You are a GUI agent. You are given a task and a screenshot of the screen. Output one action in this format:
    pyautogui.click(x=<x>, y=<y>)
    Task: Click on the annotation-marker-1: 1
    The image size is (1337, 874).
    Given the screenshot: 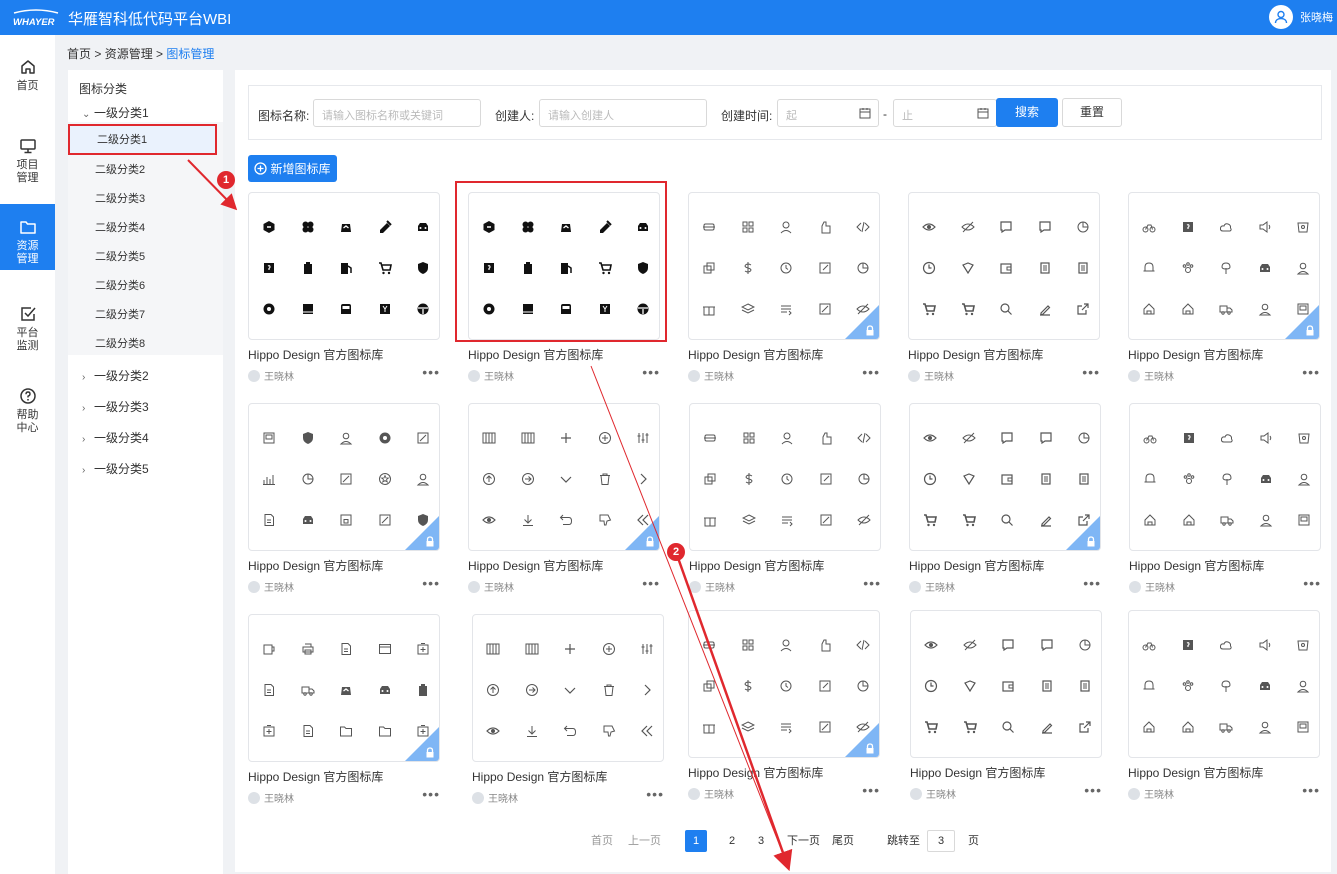 What is the action you would take?
    pyautogui.click(x=226, y=180)
    